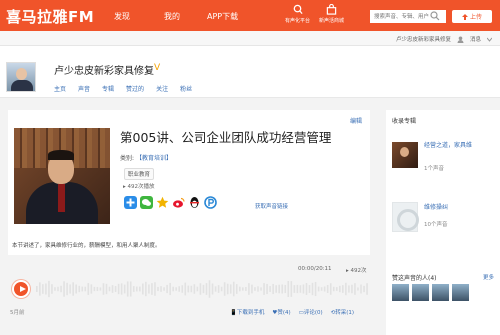 The height and width of the screenshot is (335, 500). I want to click on search-icon, so click(435, 16).